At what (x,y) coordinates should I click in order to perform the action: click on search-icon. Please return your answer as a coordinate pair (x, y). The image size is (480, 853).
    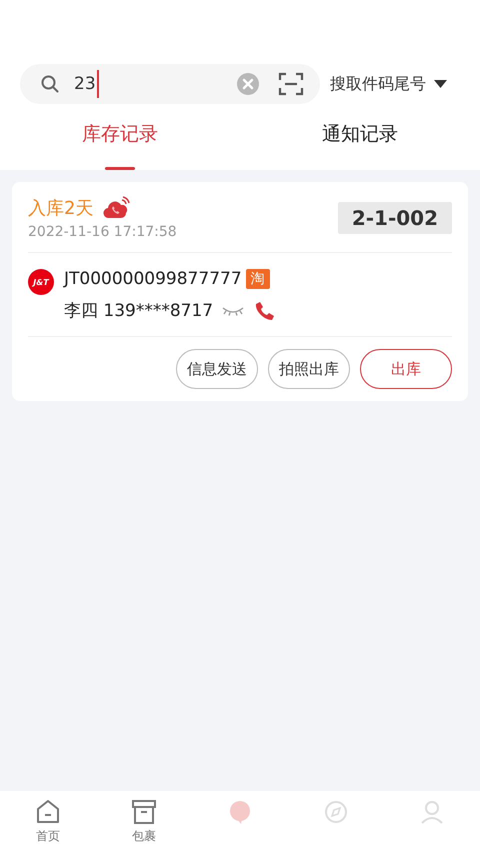
    Looking at the image, I should click on (50, 84).